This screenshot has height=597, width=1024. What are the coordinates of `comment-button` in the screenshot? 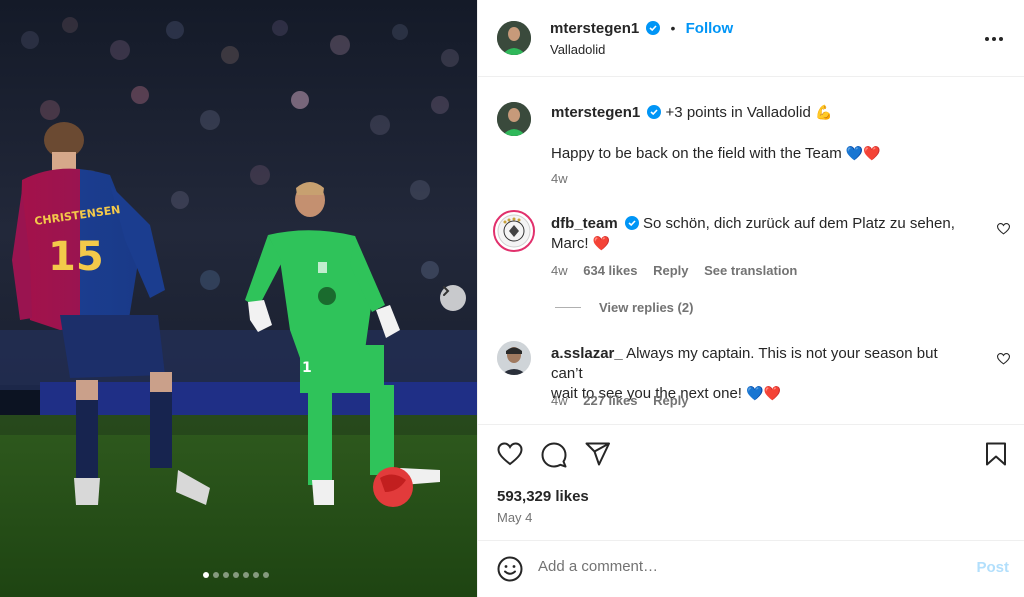 It's located at (554, 457).